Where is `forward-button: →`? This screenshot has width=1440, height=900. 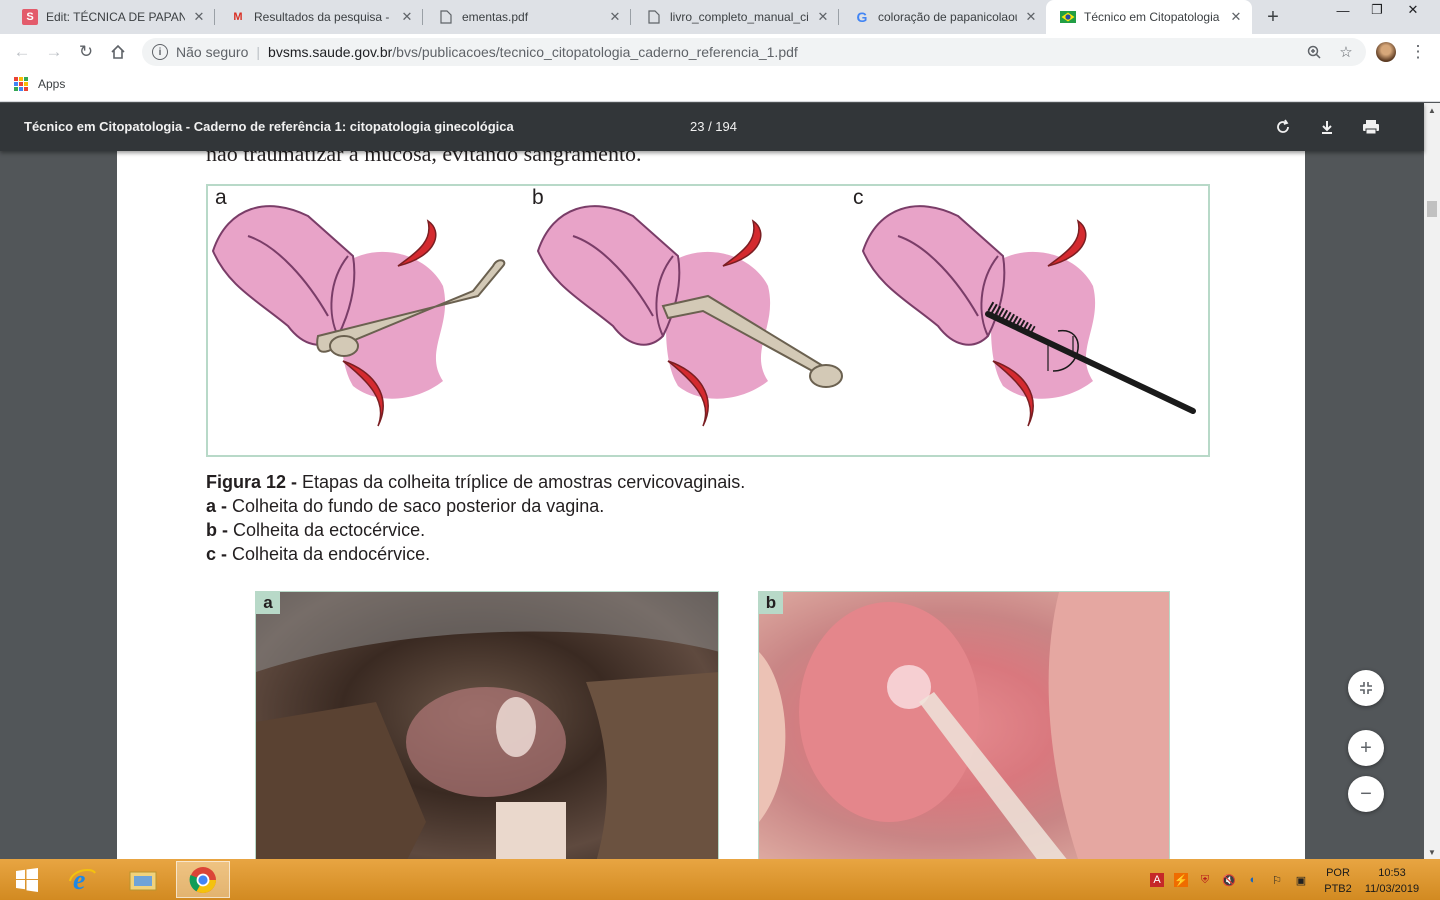 forward-button: → is located at coordinates (54, 52).